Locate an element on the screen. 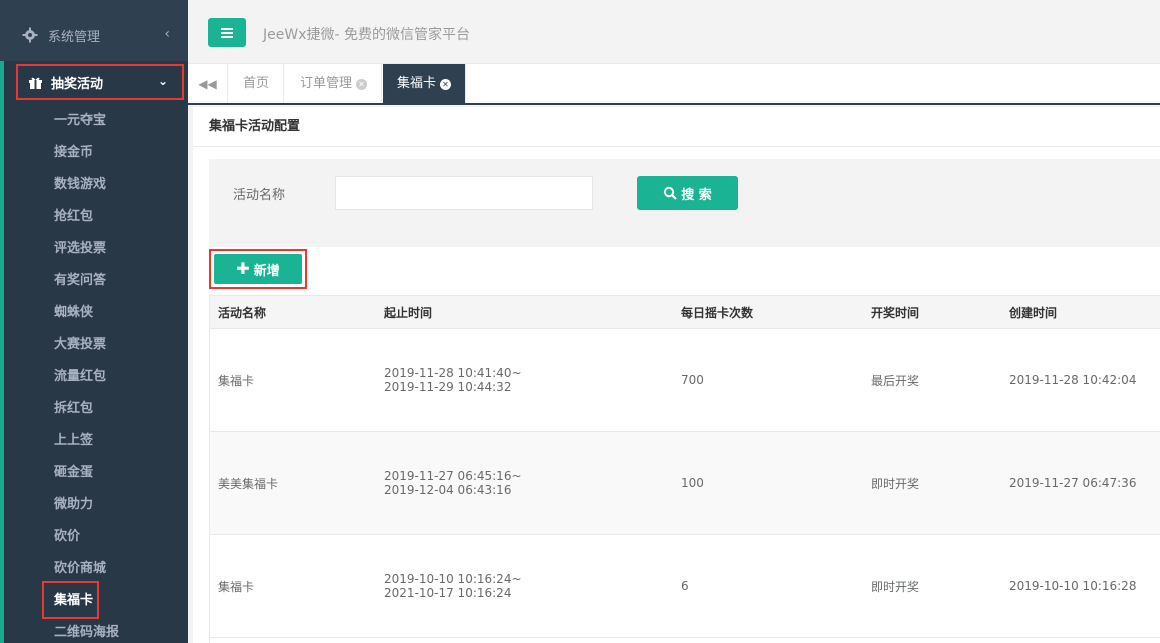 This screenshot has width=1160, height=643. cell-daily-count: 100 is located at coordinates (767, 483).